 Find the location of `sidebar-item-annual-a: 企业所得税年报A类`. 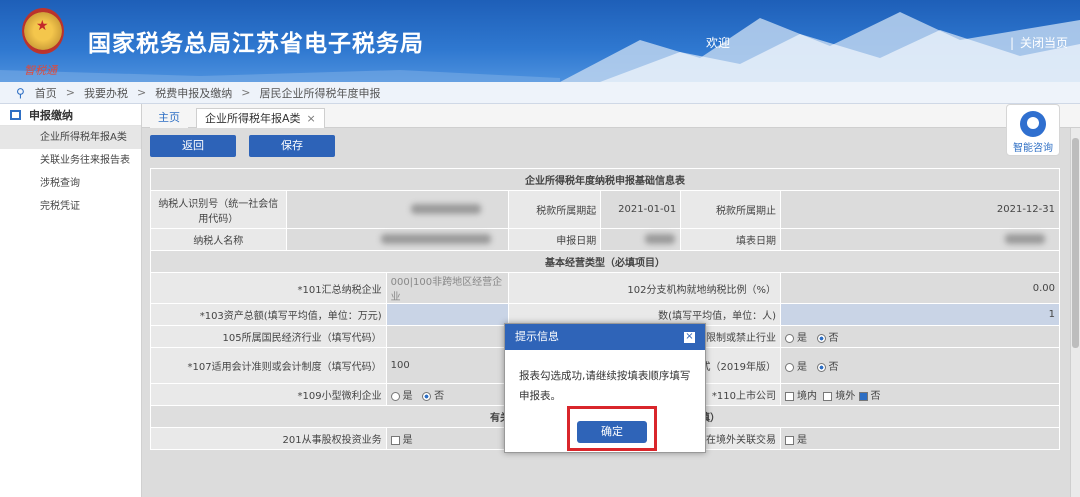

sidebar-item-annual-a: 企业所得税年报A类 is located at coordinates (70, 137).